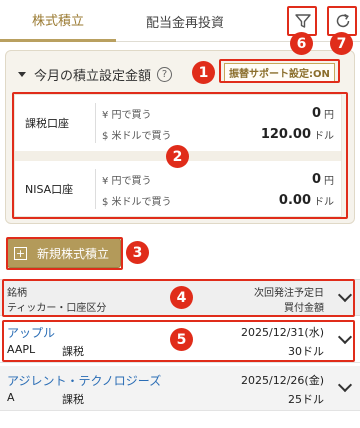  I want to click on next-order-date: 2025/12/26(金), so click(282, 380).